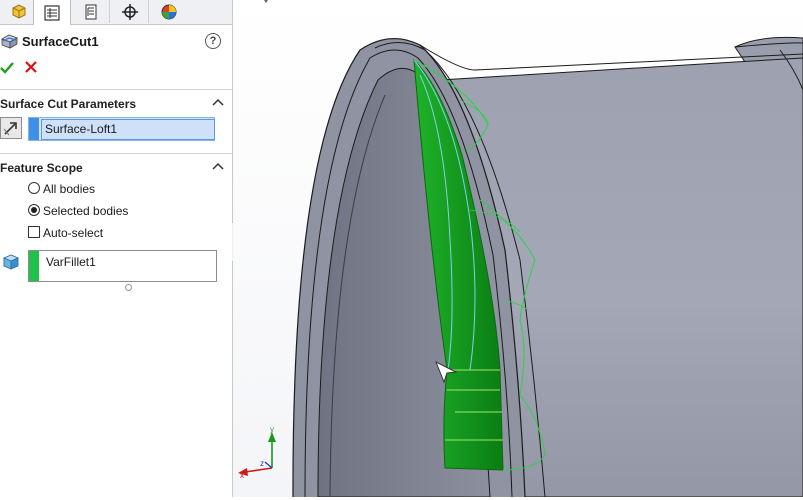 The width and height of the screenshot is (803, 500). I want to click on cutting-surface-selection-box: Surface-Loft1, so click(121, 129).